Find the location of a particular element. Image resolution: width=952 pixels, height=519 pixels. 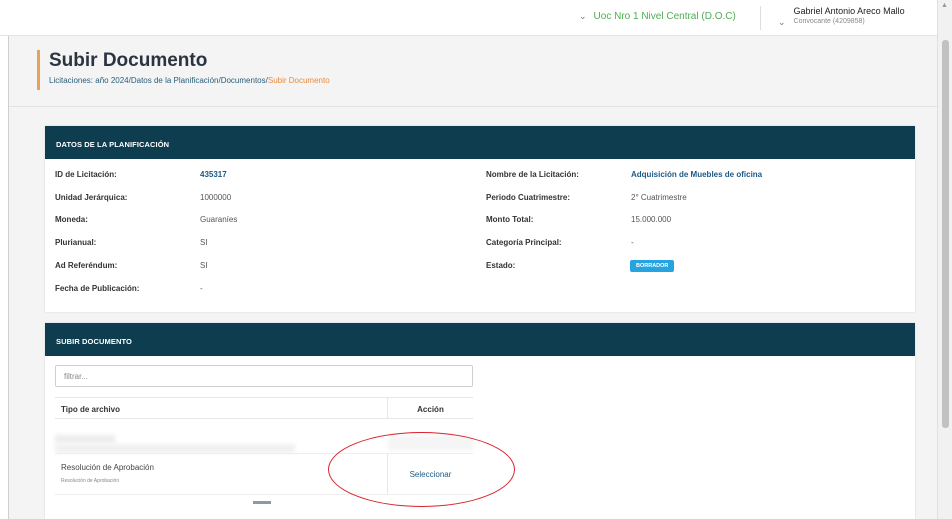

unidad-jerarquica-value: 1000000 is located at coordinates (216, 197).